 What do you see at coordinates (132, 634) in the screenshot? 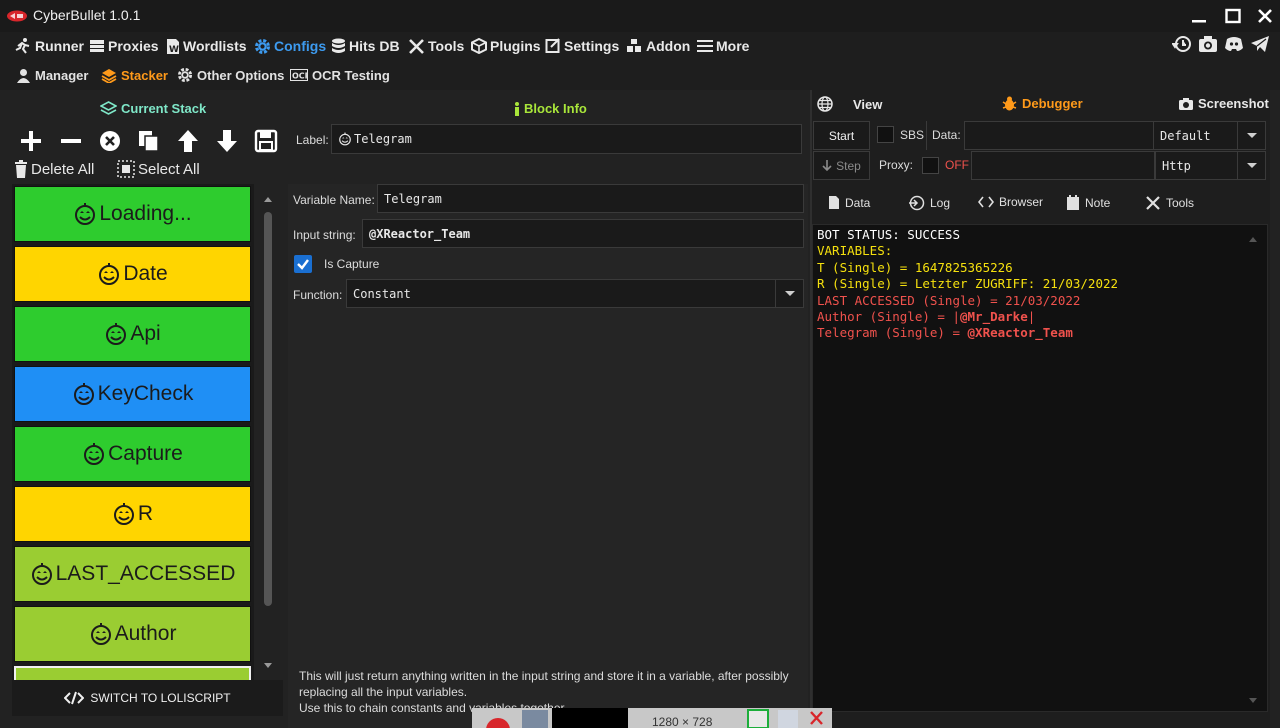
I see `stack-block: Author` at bounding box center [132, 634].